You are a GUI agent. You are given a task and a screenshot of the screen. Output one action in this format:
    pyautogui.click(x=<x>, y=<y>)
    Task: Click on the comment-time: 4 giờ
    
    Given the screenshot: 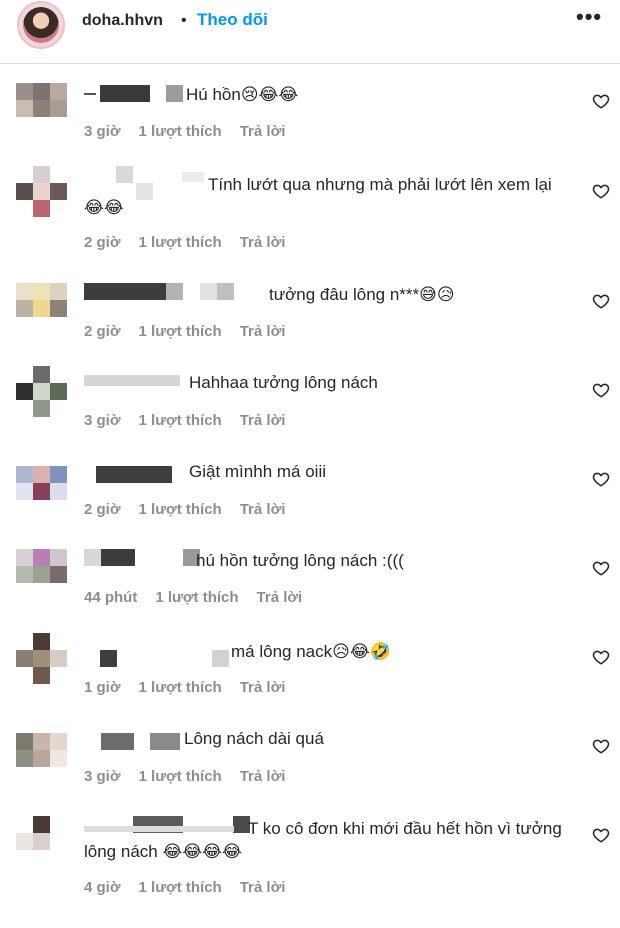 What is the action you would take?
    pyautogui.click(x=102, y=887)
    